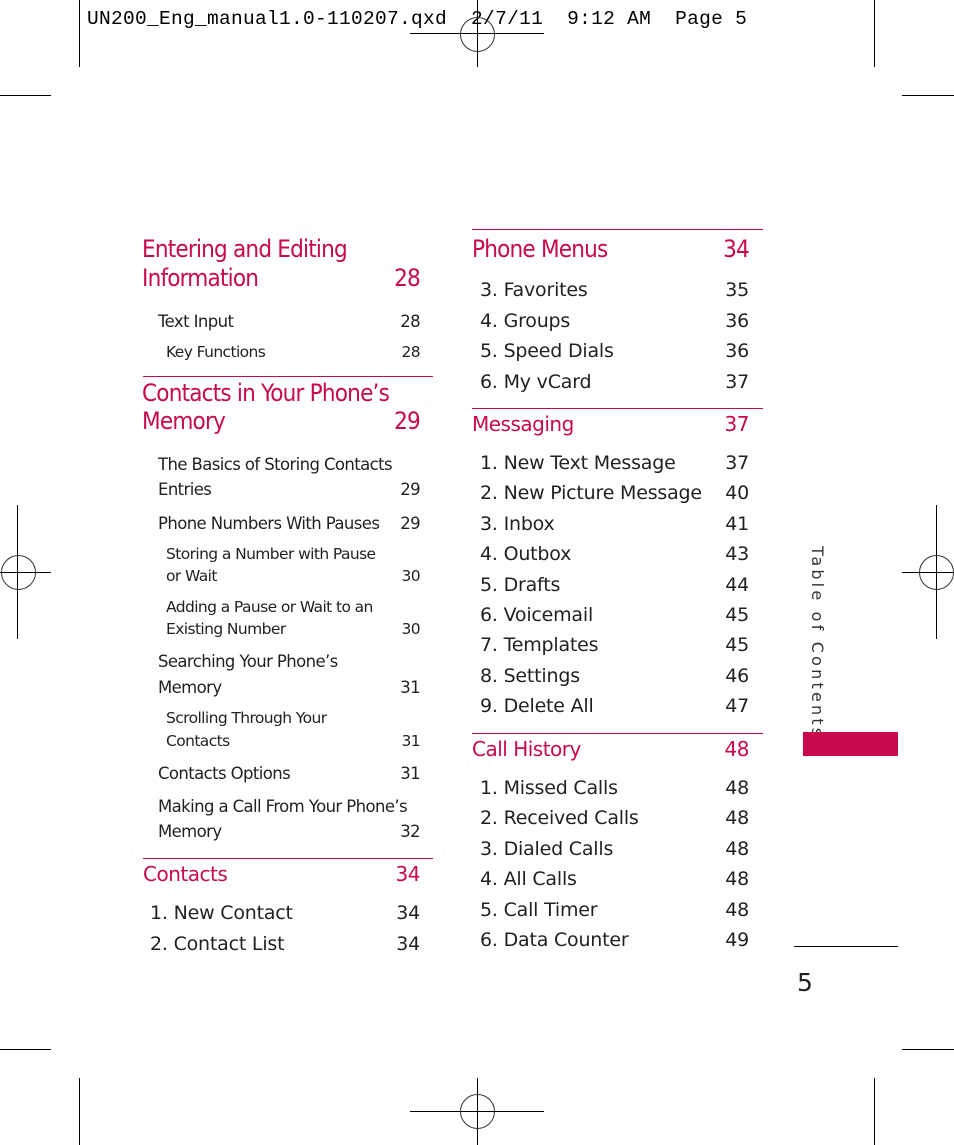  I want to click on toc-entry: Memory 31, so click(289, 687).